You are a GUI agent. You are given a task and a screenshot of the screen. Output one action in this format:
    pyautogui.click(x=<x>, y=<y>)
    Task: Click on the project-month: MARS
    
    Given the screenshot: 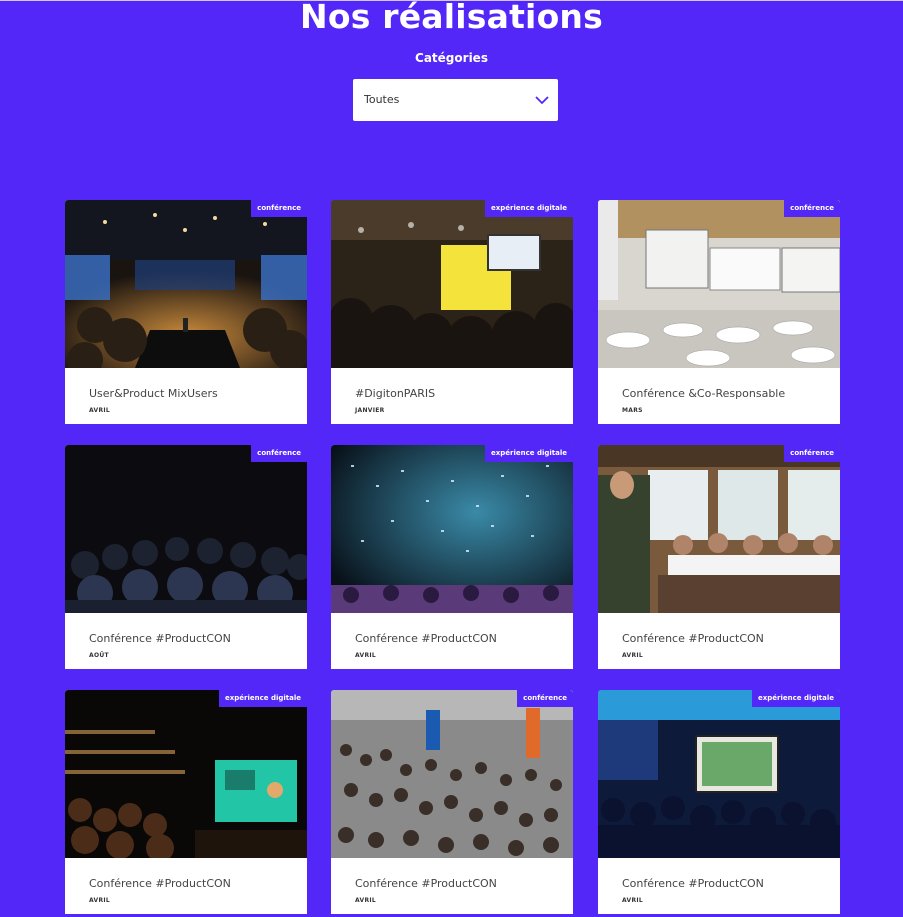 What is the action you would take?
    pyautogui.click(x=632, y=410)
    